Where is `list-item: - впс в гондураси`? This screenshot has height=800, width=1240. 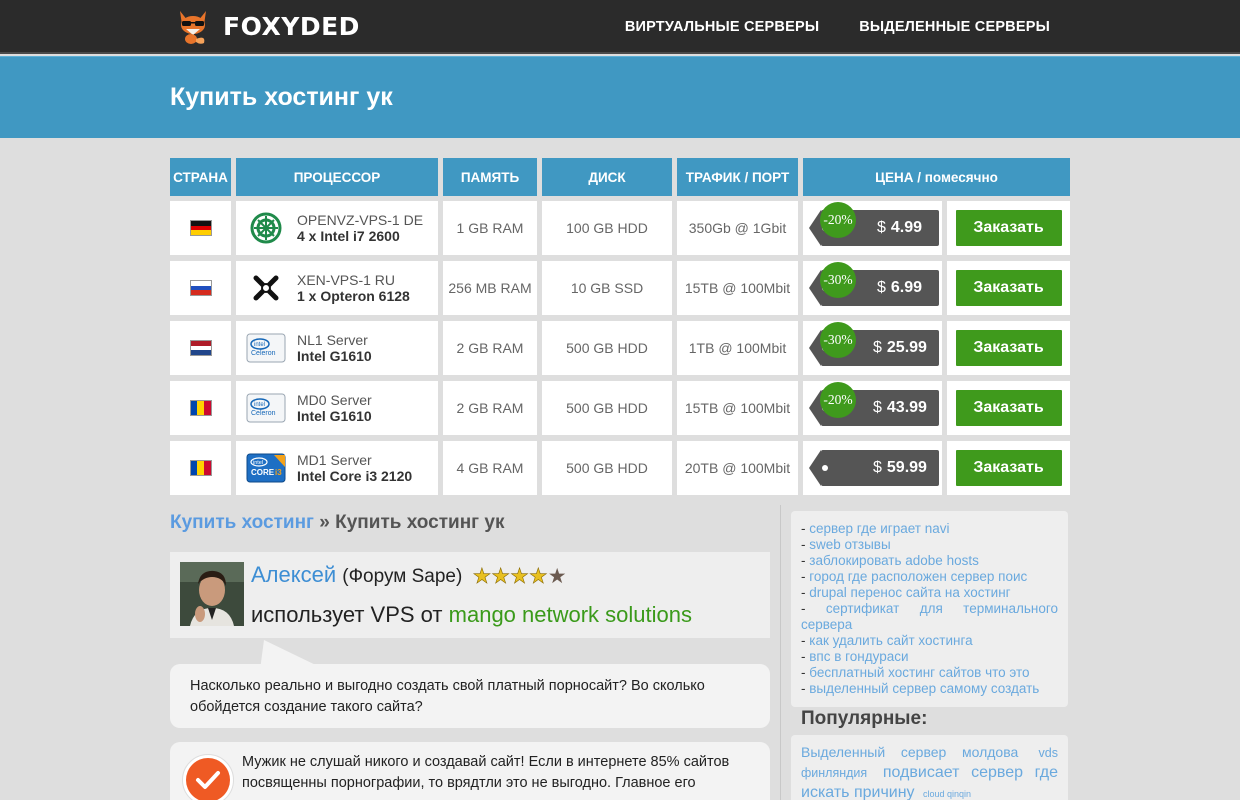 list-item: - впс в гондураси is located at coordinates (855, 656).